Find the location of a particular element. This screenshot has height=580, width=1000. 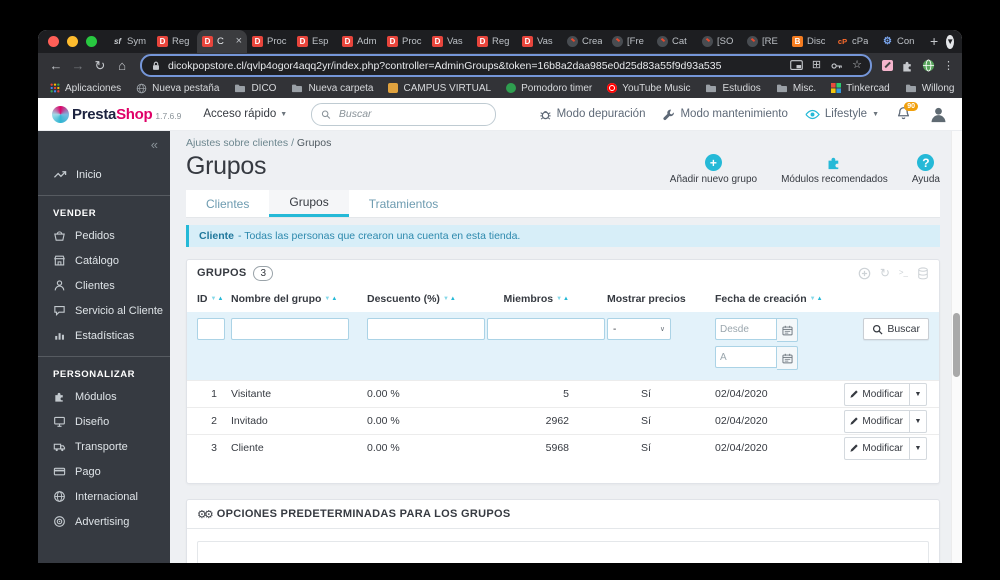

sidebar-item-inicio: Inicio is located at coordinates (104, 174).